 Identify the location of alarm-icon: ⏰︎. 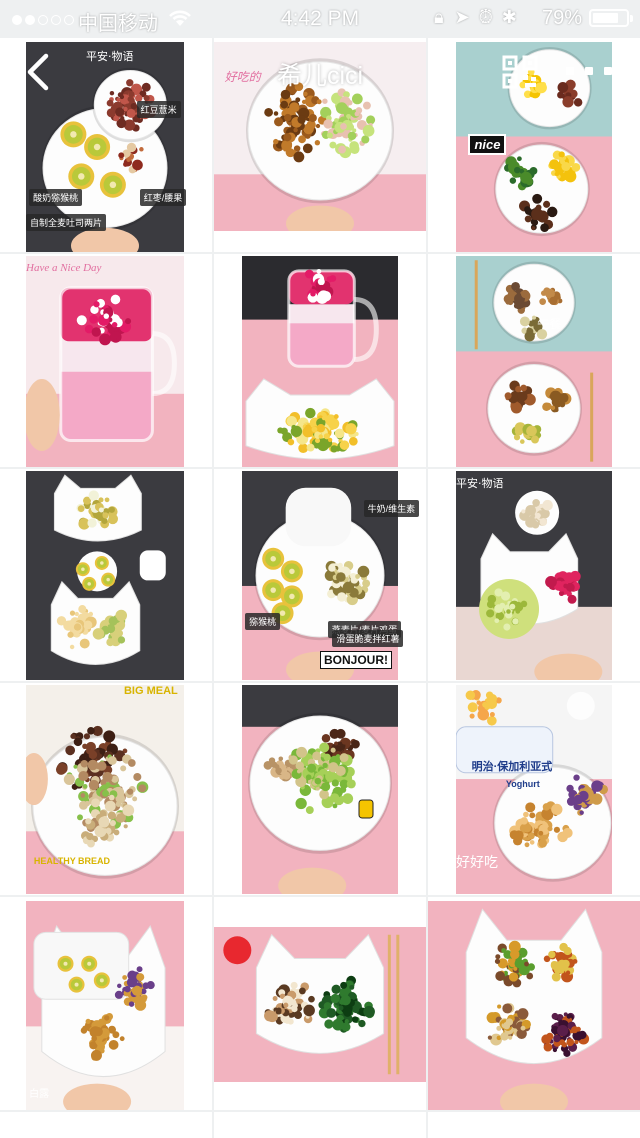
(485, 17).